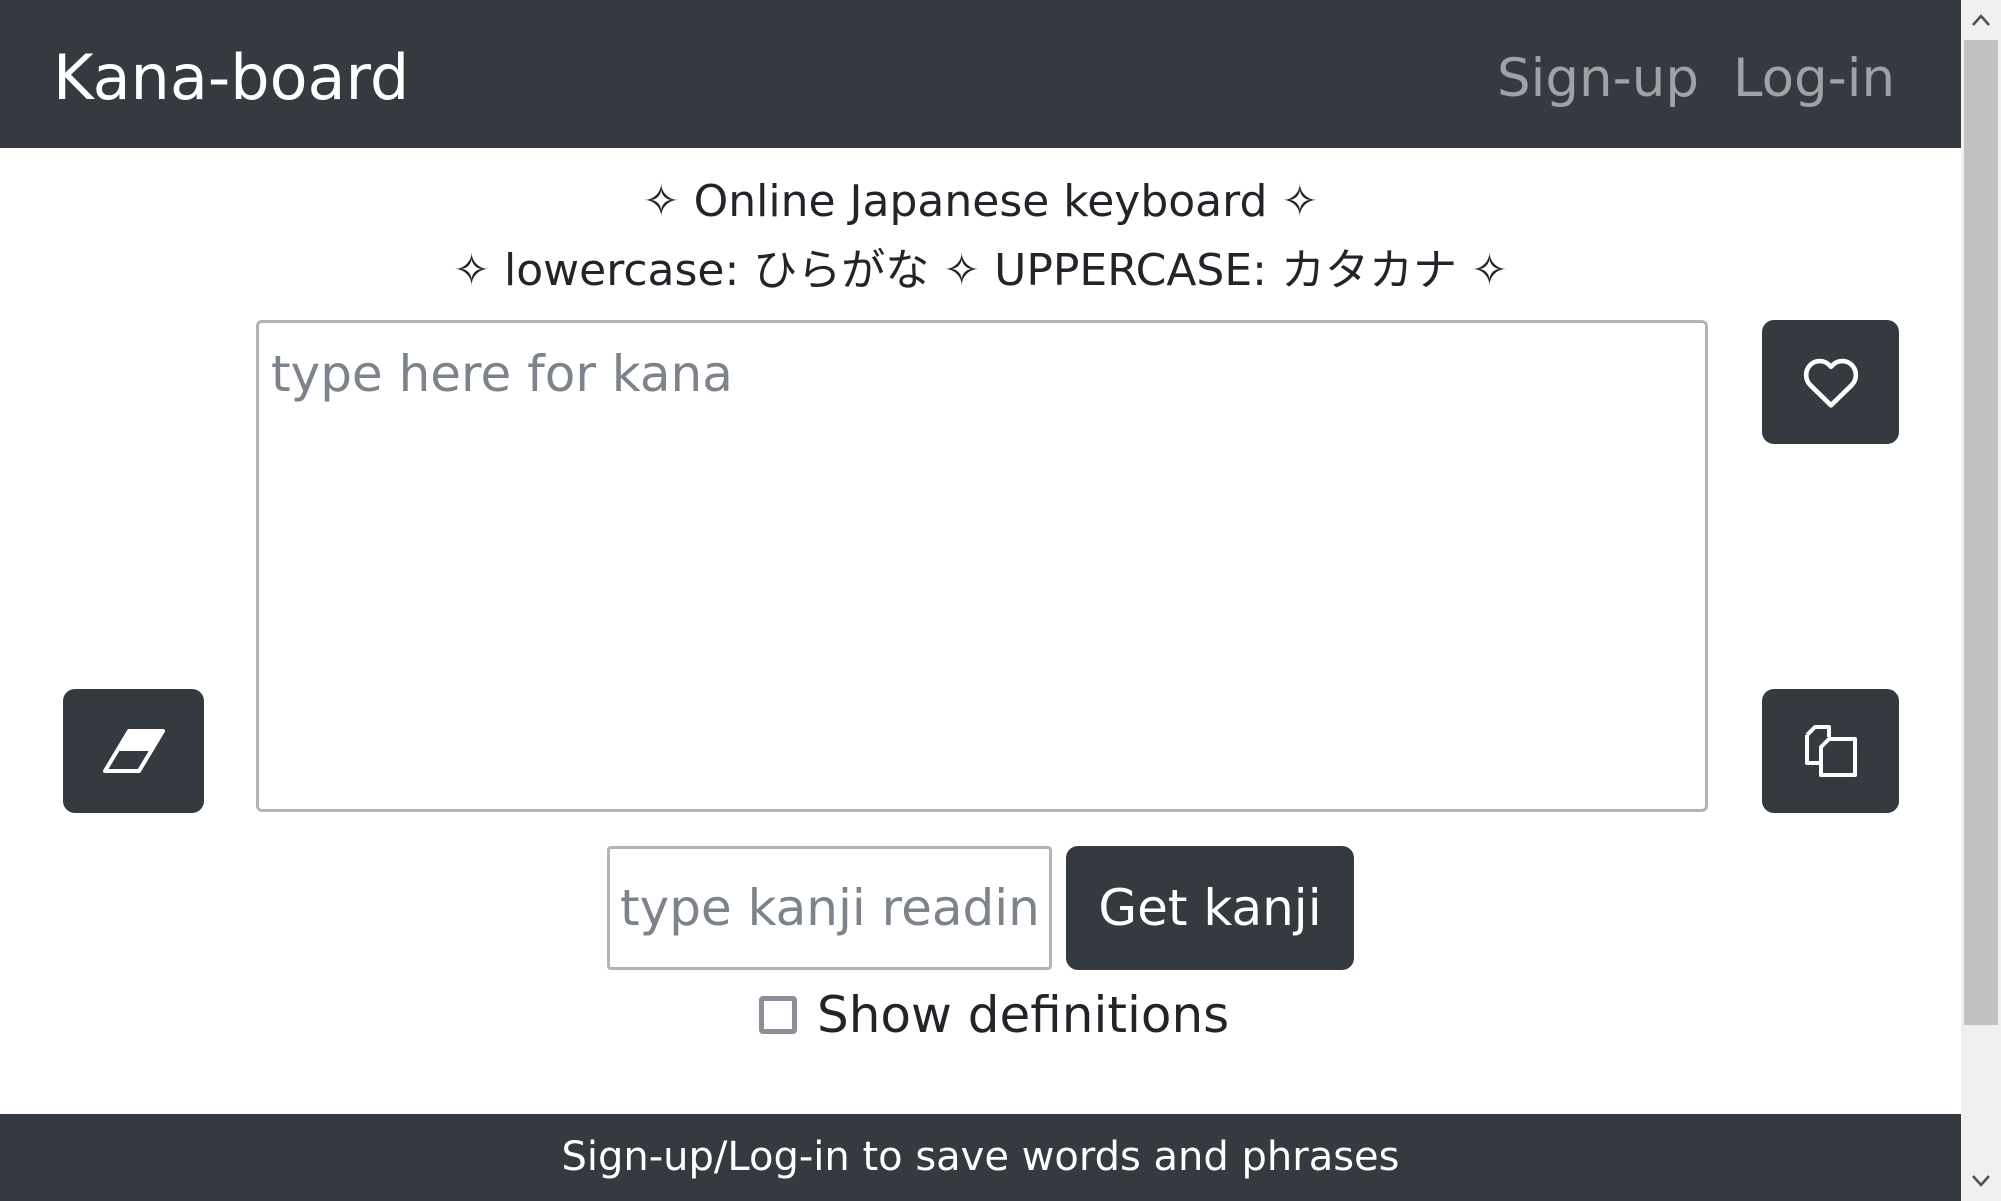 The image size is (2001, 1201). I want to click on kanji-reading-input, so click(829, 908).